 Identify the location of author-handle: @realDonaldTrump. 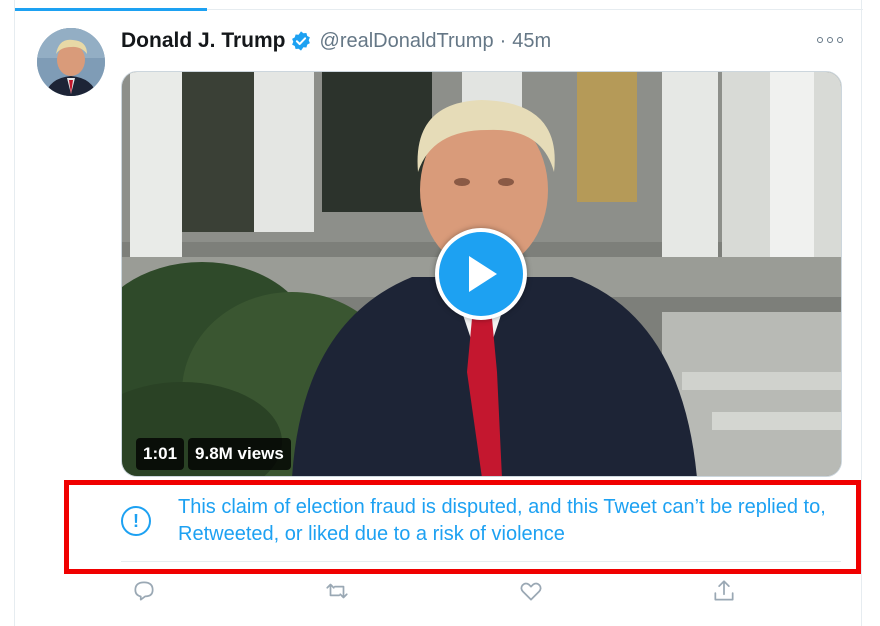
(407, 41).